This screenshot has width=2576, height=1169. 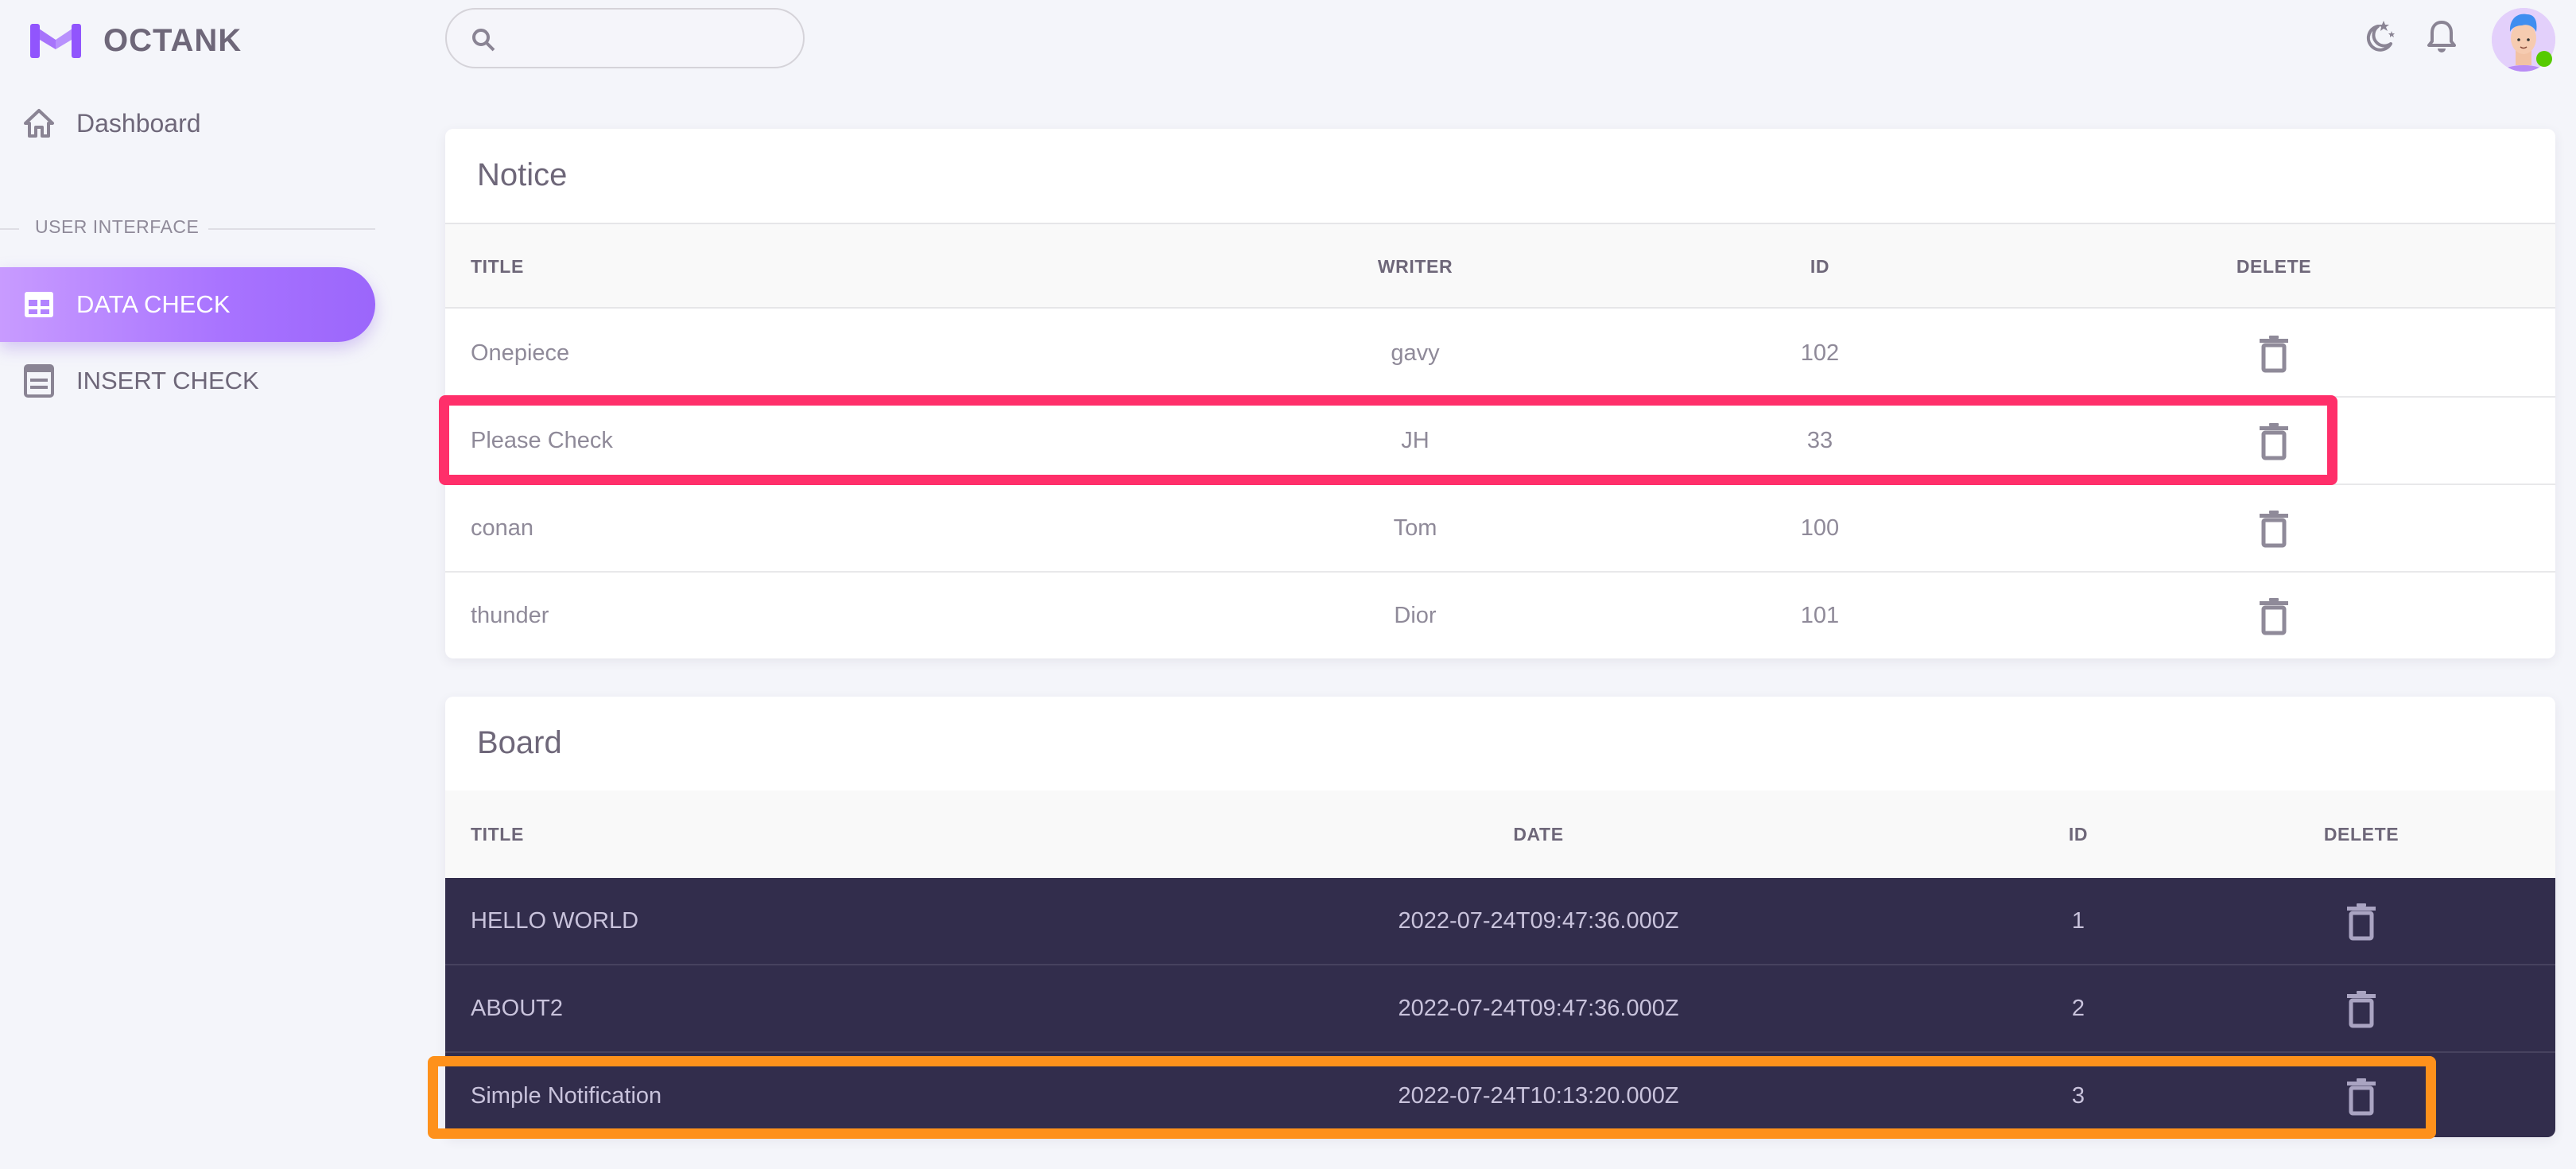 What do you see at coordinates (510, 615) in the screenshot?
I see `cell-title: thunder` at bounding box center [510, 615].